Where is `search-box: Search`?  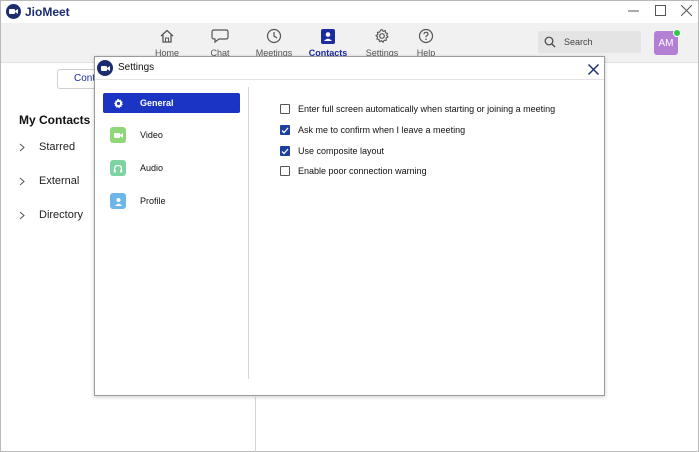
search-box: Search is located at coordinates (589, 42).